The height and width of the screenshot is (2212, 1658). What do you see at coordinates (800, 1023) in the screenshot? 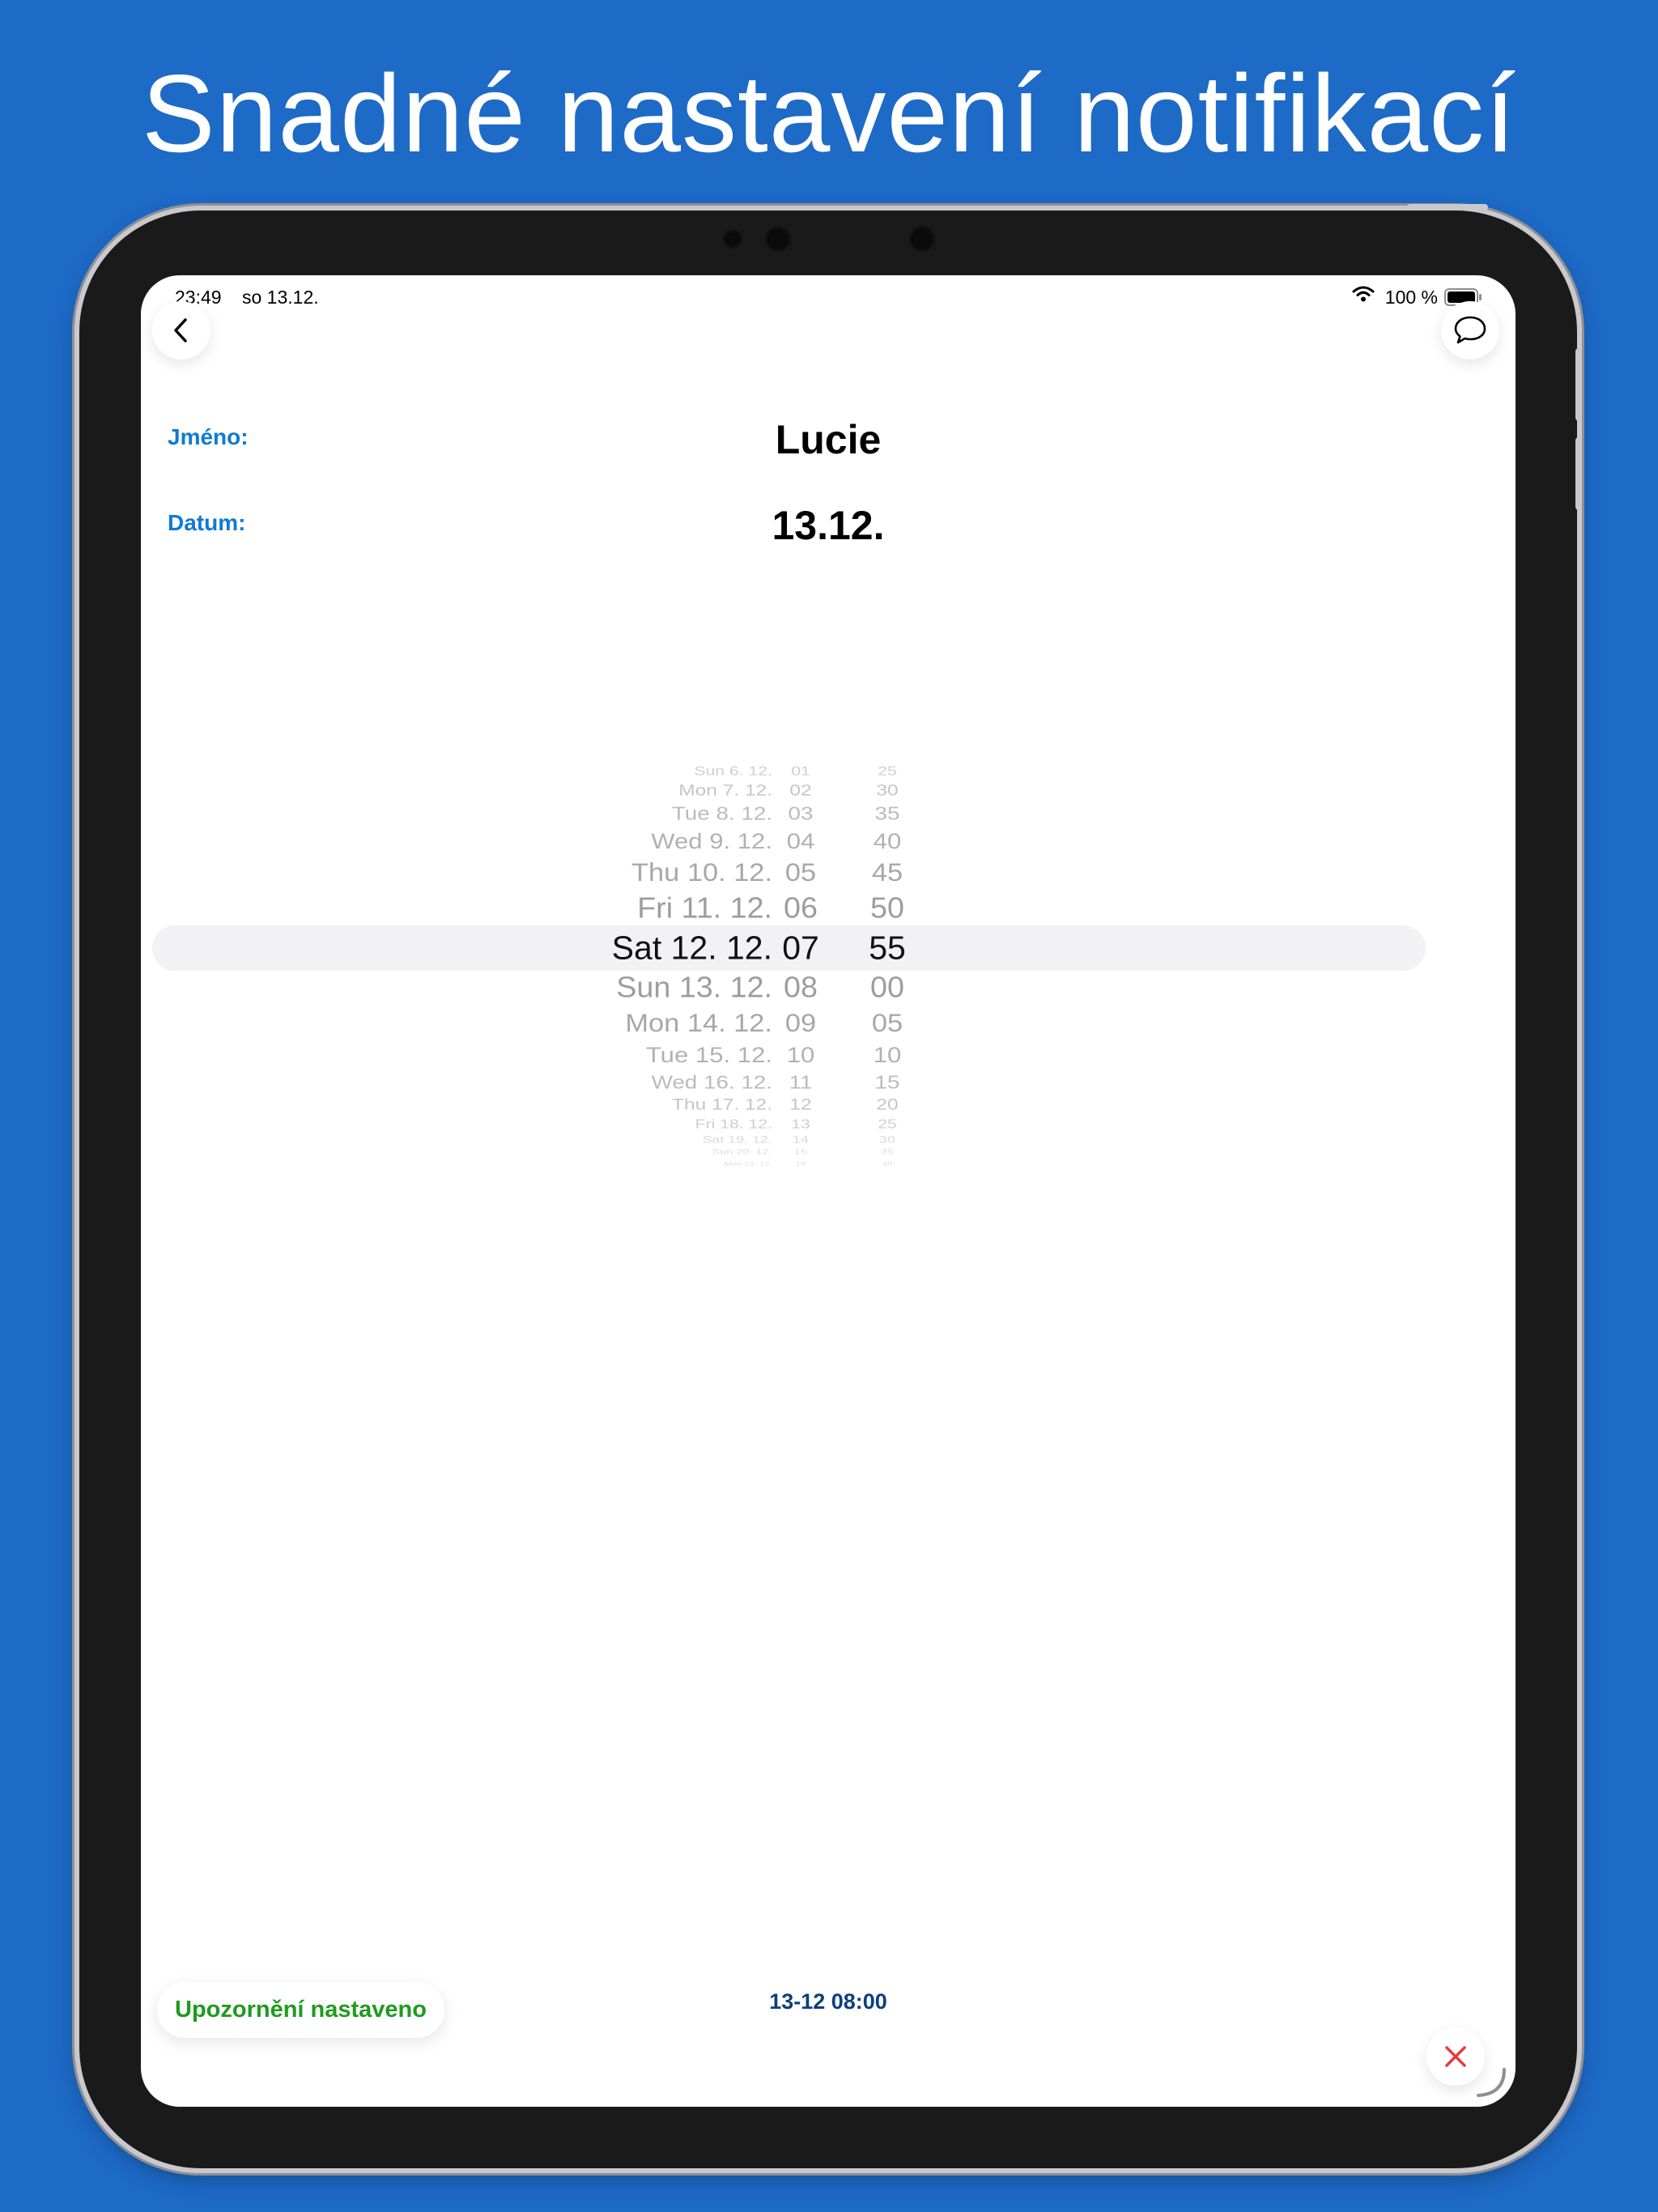
I see `picker-hour: 09` at bounding box center [800, 1023].